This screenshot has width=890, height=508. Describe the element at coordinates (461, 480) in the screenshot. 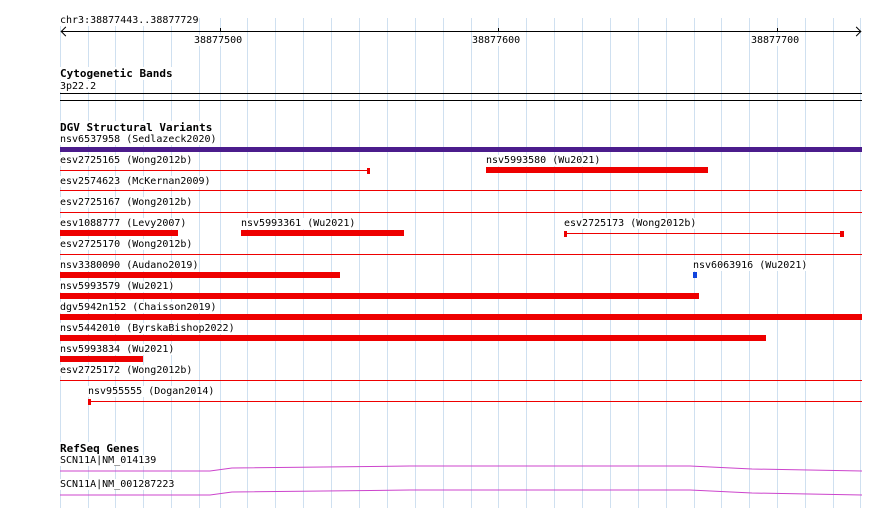

I see `gene-models` at that location.